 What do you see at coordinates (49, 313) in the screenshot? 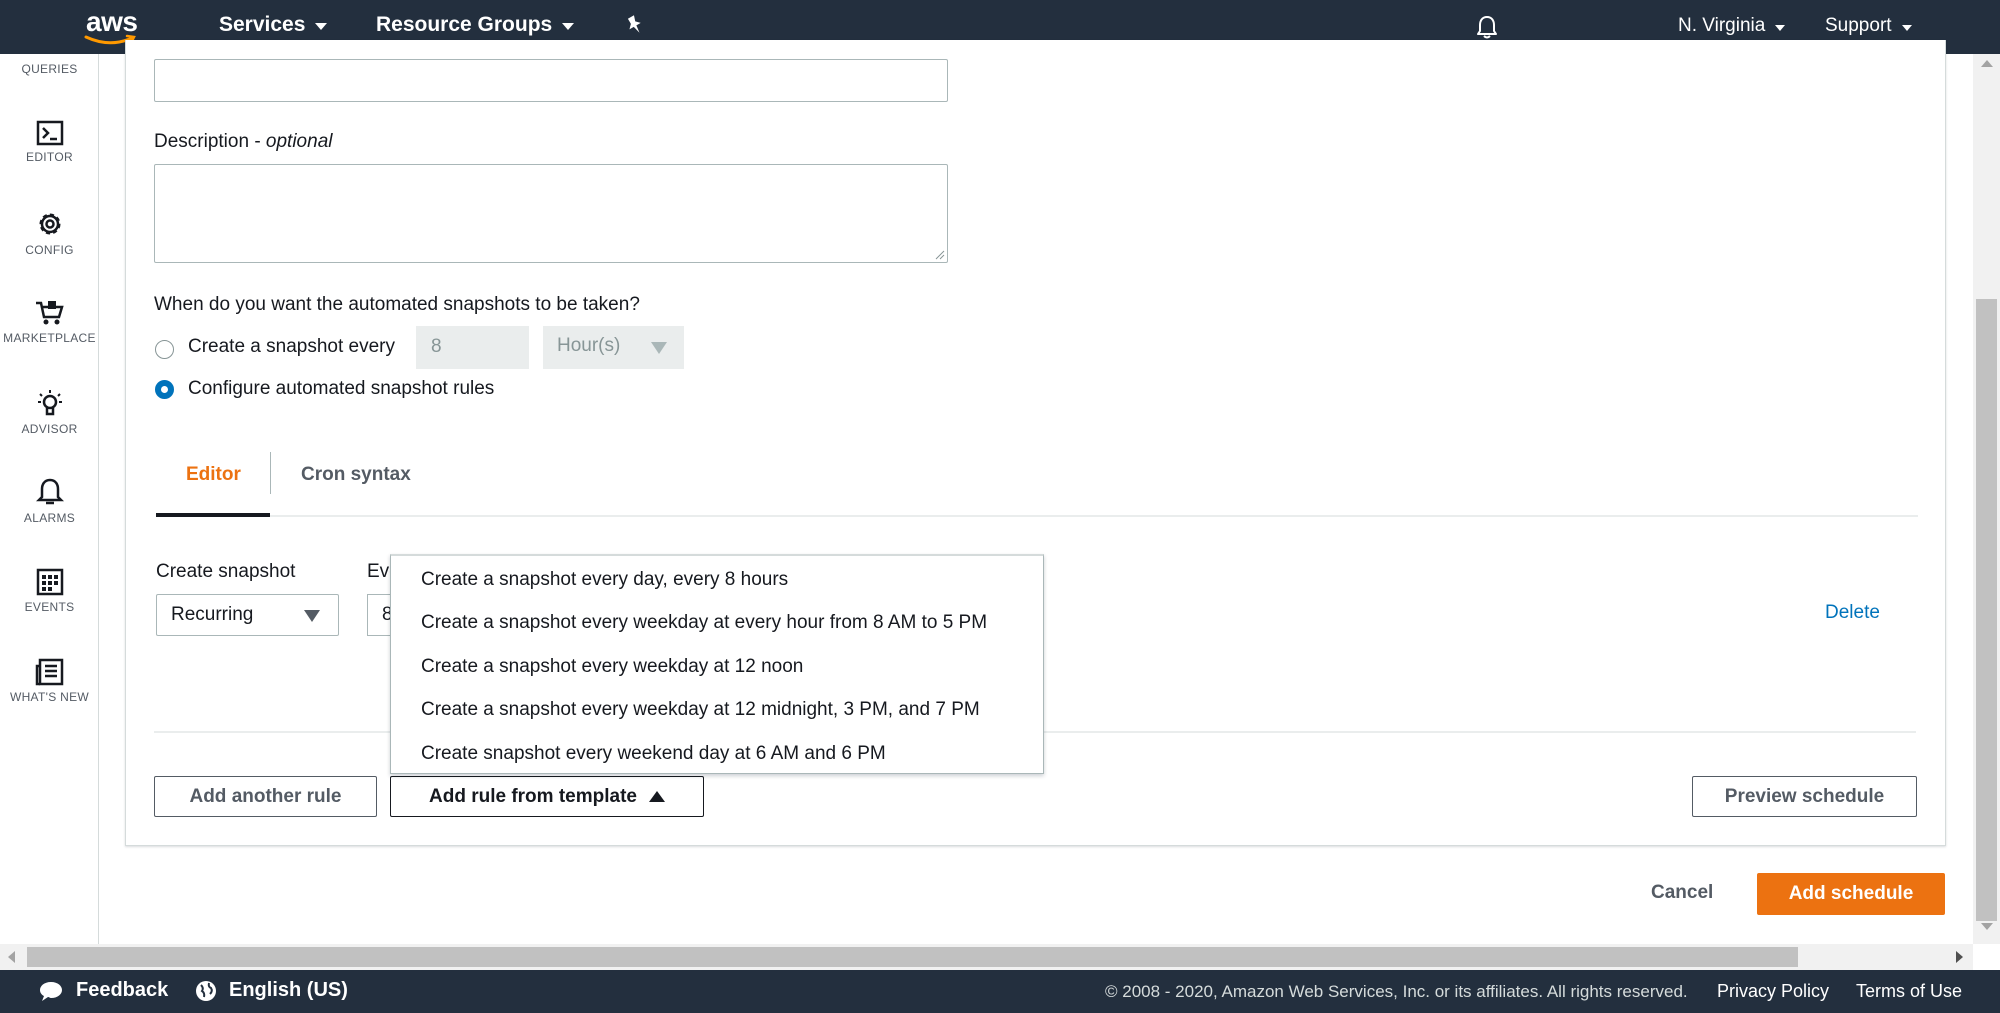
I see `cart-icon` at bounding box center [49, 313].